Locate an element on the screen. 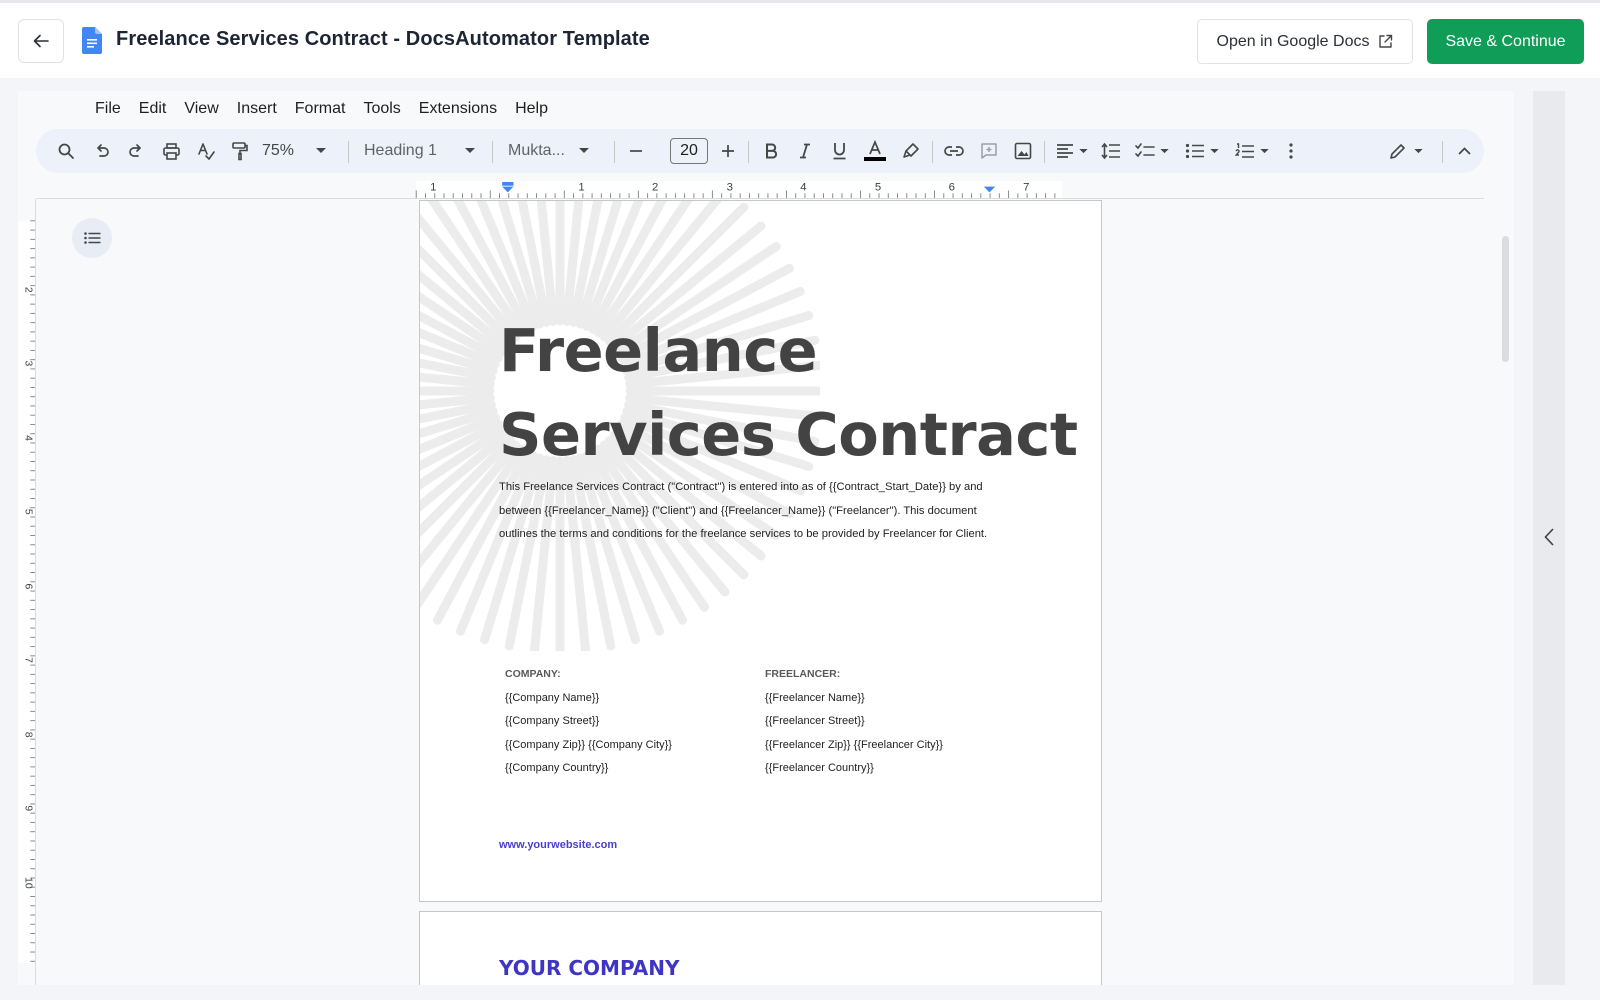 The height and width of the screenshot is (1000, 1600). align-left-icon is located at coordinates (1065, 151).